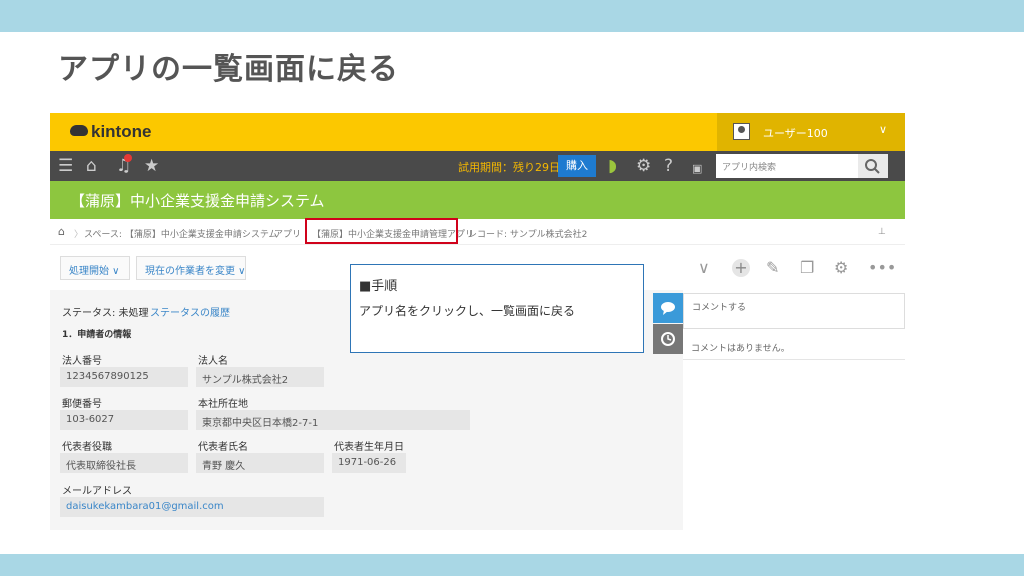 This screenshot has height=576, width=1024. I want to click on divider, so click(794, 359).